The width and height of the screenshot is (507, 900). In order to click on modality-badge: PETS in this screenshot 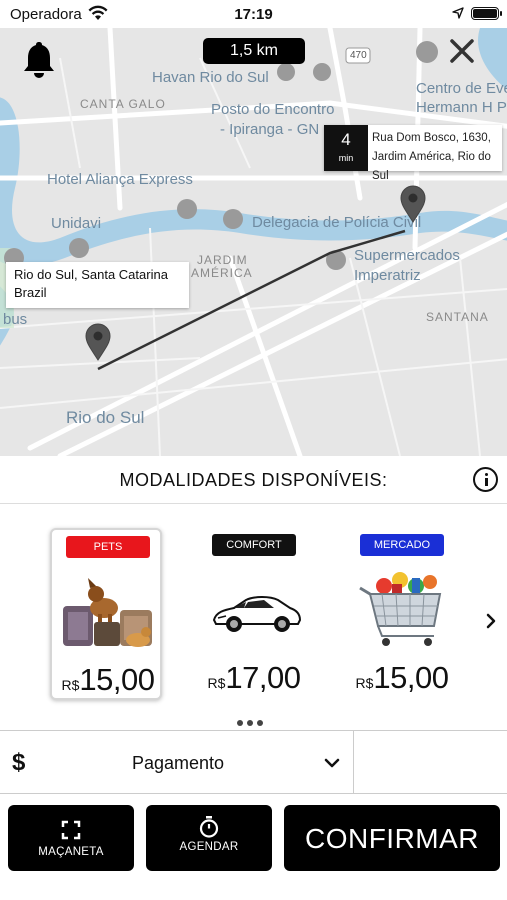, I will do `click(108, 547)`.